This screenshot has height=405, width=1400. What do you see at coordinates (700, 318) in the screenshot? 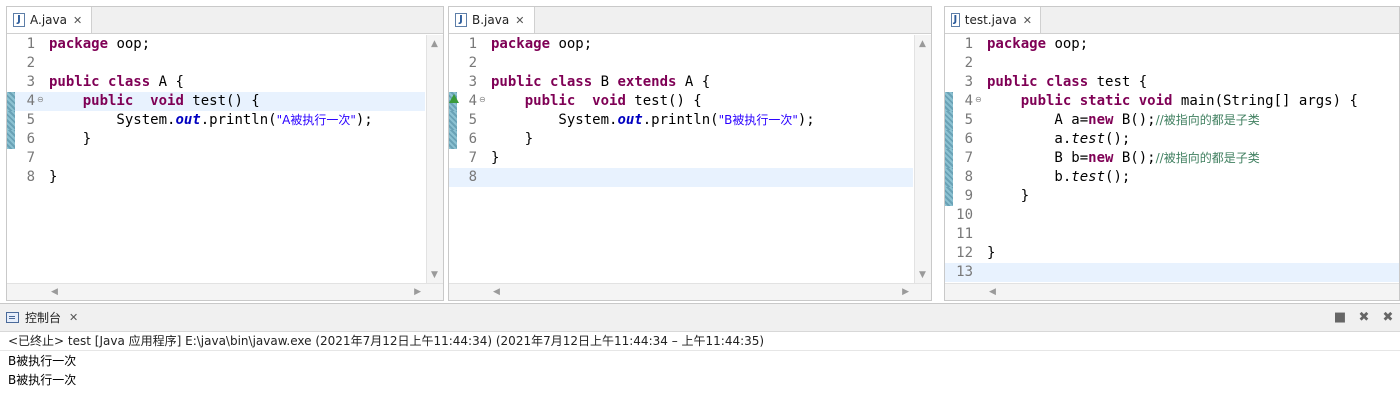
I see `console-tab-bar: 控制台 ✕ ■ ✖ ✖` at bounding box center [700, 318].